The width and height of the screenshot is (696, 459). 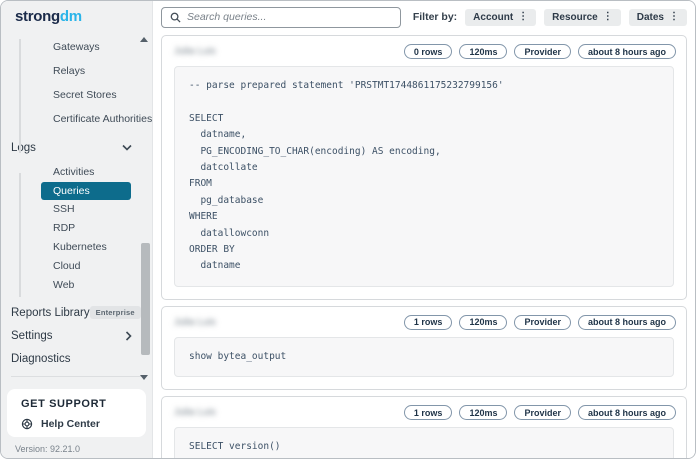 What do you see at coordinates (127, 147) in the screenshot?
I see `chevron-down-icon` at bounding box center [127, 147].